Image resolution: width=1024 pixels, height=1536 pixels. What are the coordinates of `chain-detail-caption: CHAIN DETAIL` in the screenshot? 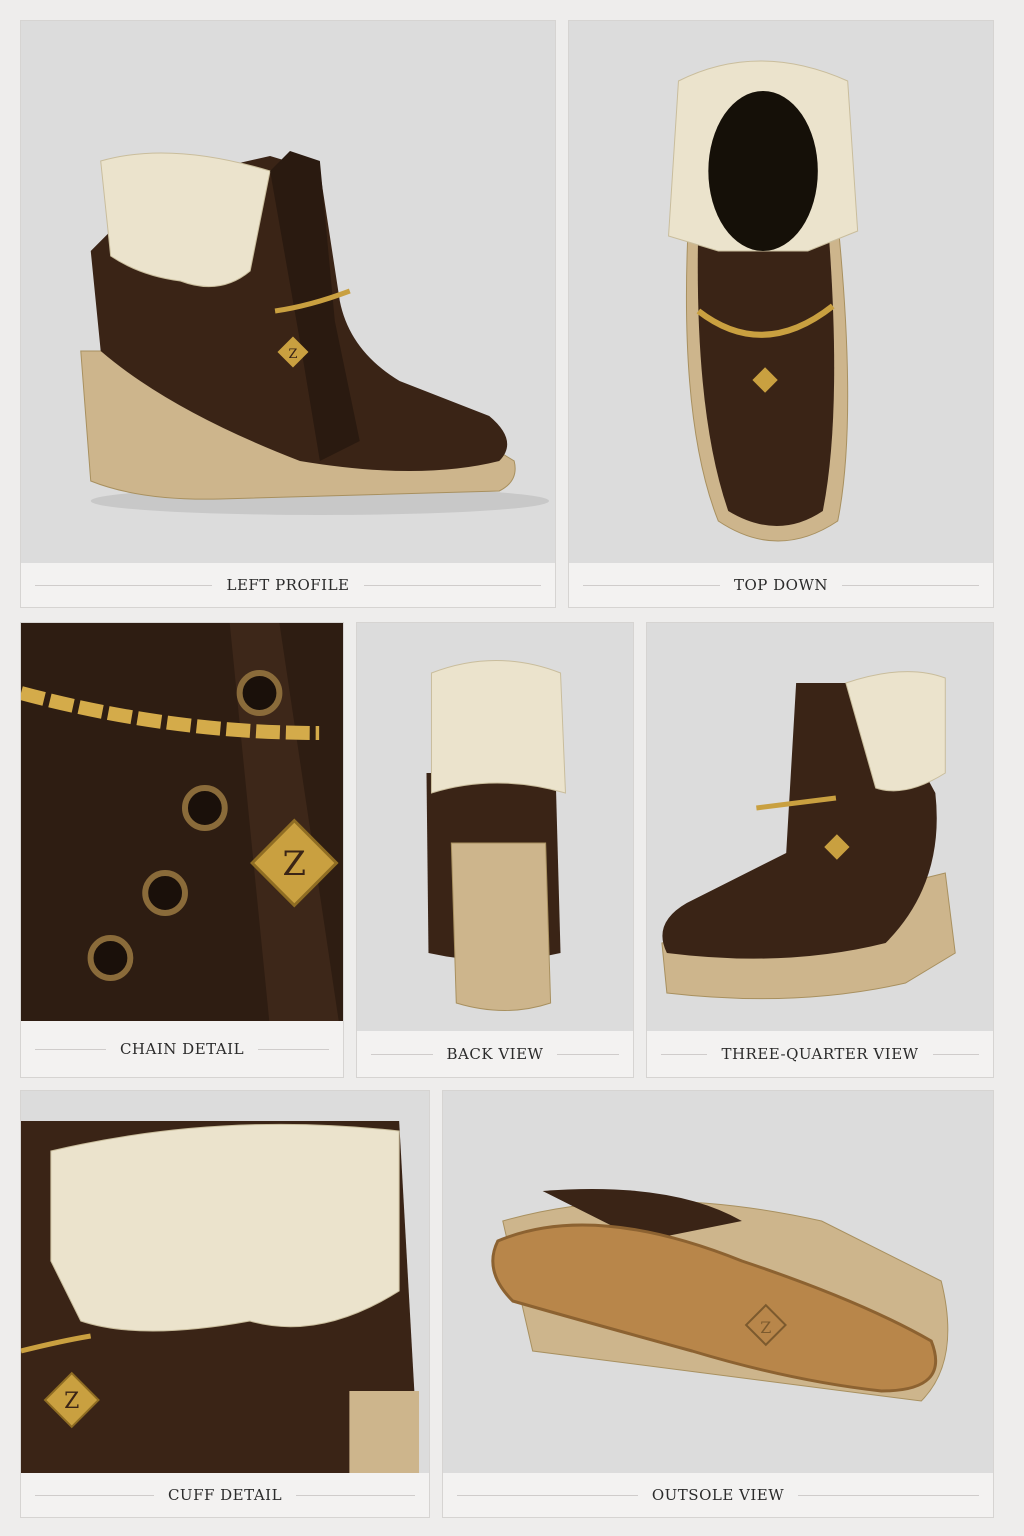 It's located at (182, 1049).